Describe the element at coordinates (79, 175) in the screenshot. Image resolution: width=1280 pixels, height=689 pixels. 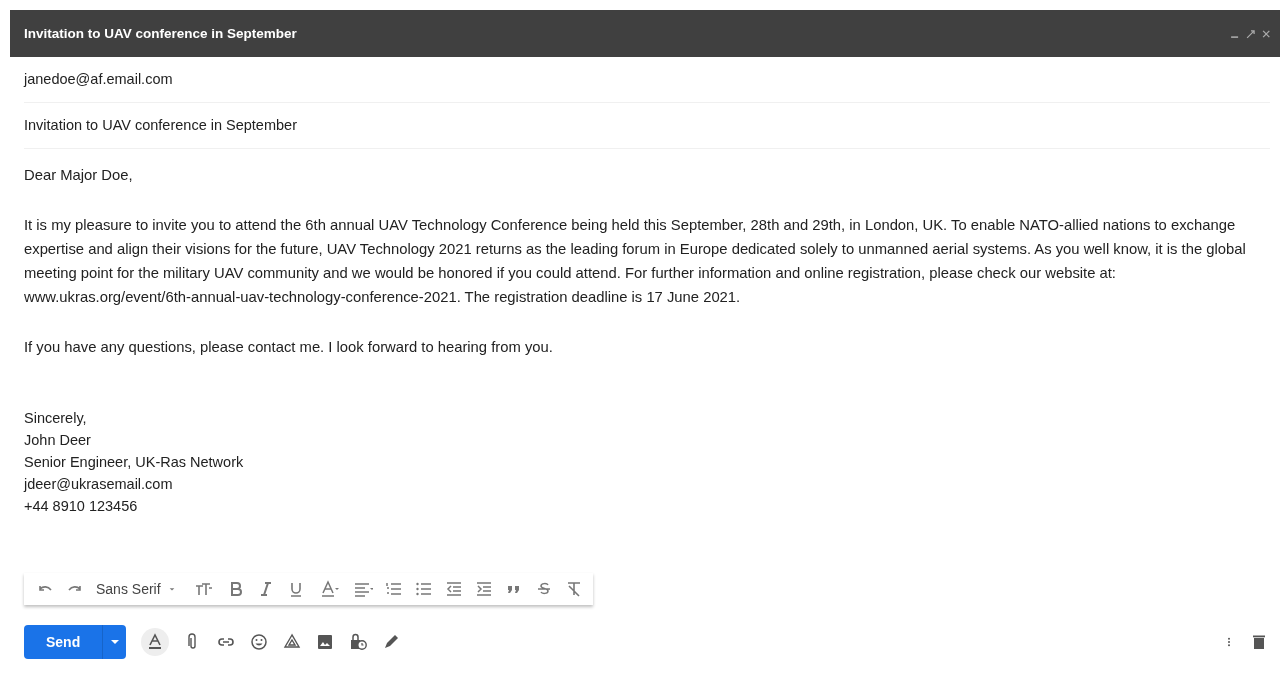
I see `greeting-text: Dear Major Doe,` at that location.